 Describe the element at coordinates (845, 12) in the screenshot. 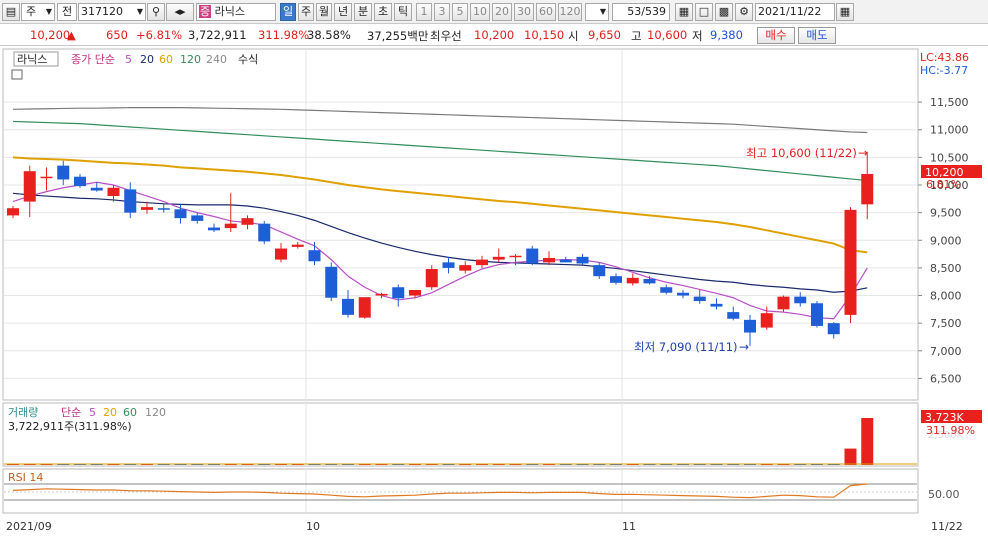

I see `calendar-icon: ▦` at that location.